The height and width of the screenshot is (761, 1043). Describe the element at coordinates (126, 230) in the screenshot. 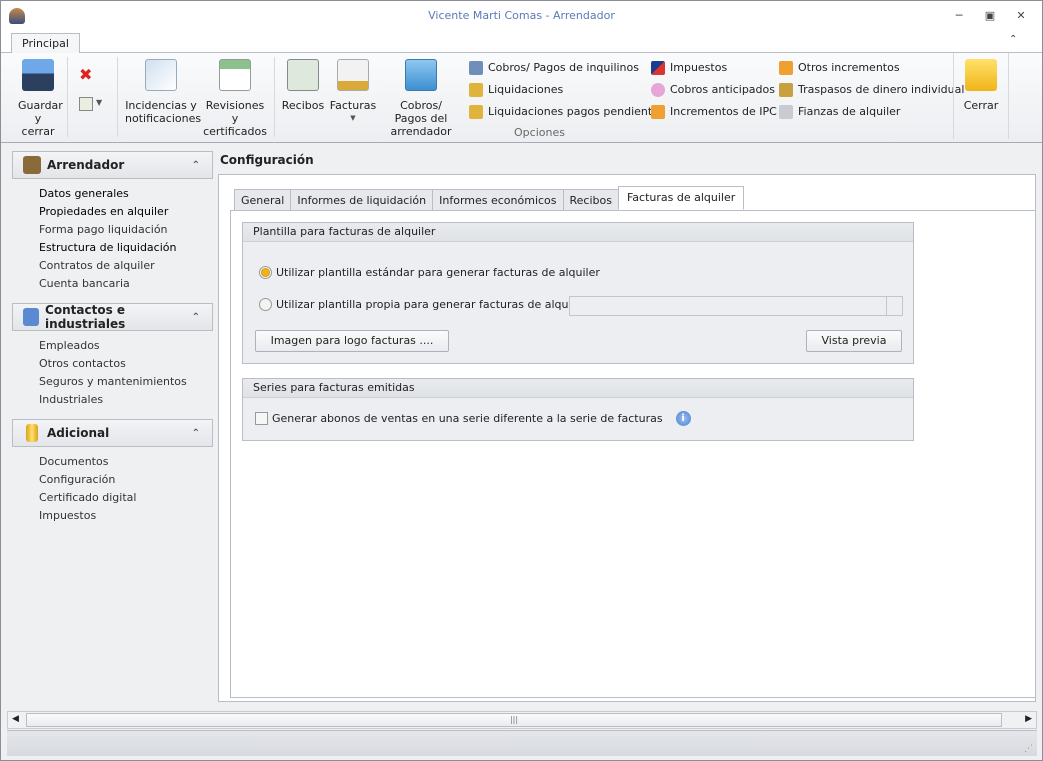

I see `sidebar-item-forma-pago: Forma pago liquidación` at that location.